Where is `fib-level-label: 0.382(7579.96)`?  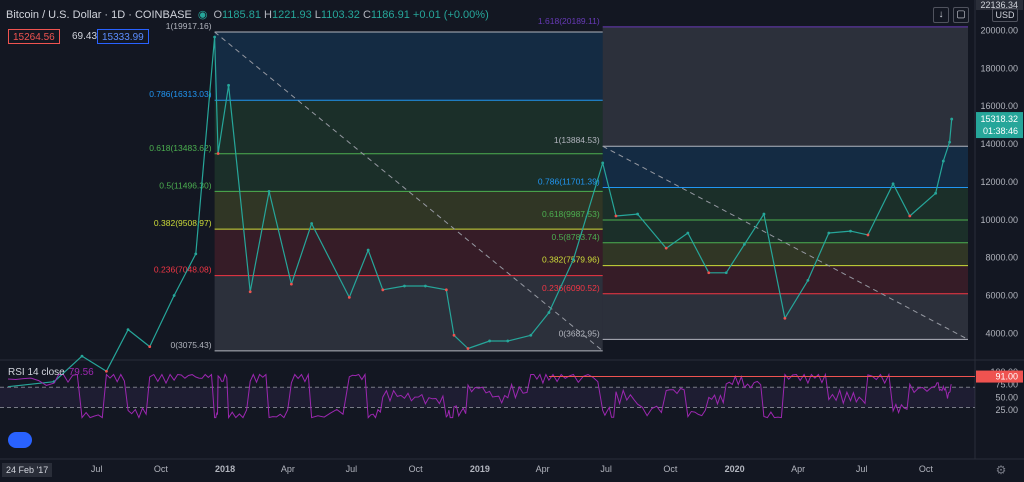 fib-level-label: 0.382(7579.96) is located at coordinates (571, 260).